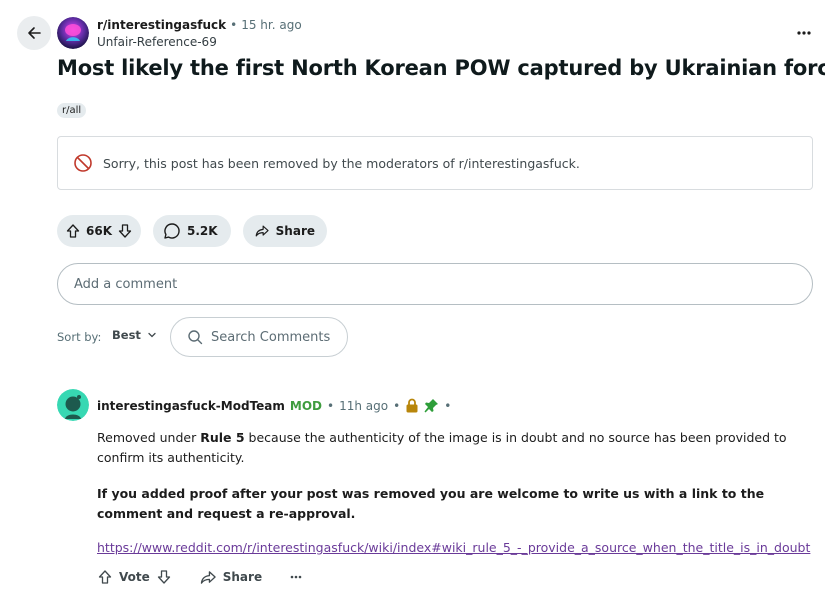 The width and height of the screenshot is (825, 603). I want to click on comment-share-button: Share, so click(231, 577).